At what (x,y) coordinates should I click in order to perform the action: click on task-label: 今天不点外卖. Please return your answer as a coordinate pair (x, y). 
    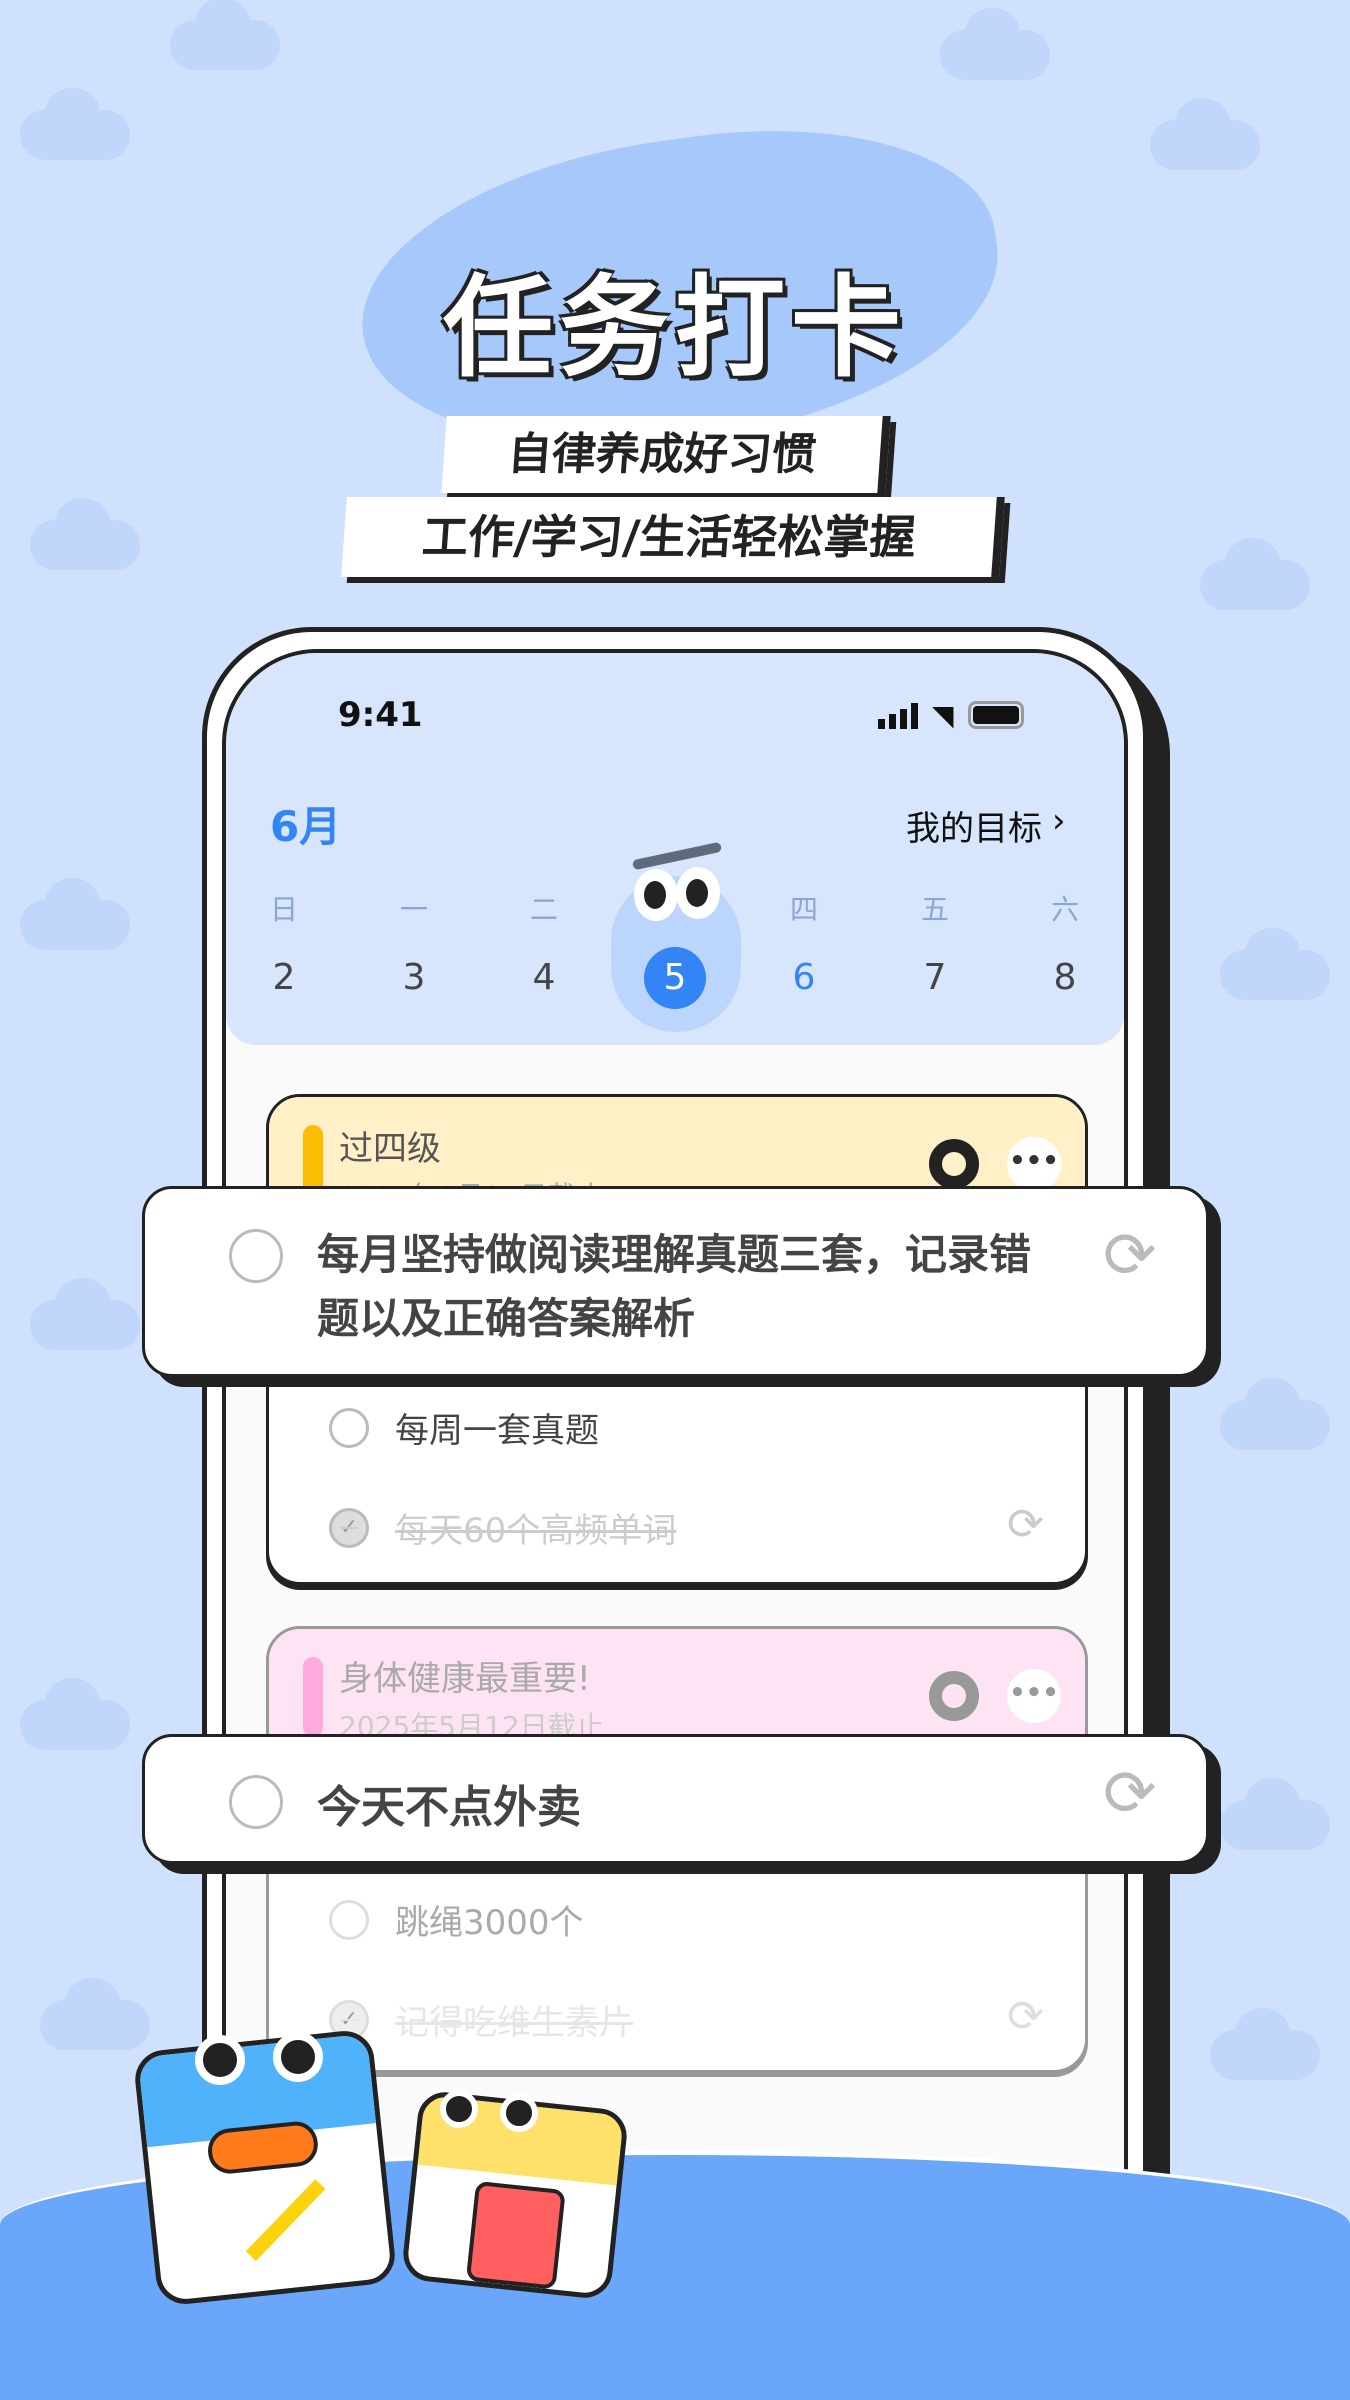
    Looking at the image, I should click on (449, 1807).